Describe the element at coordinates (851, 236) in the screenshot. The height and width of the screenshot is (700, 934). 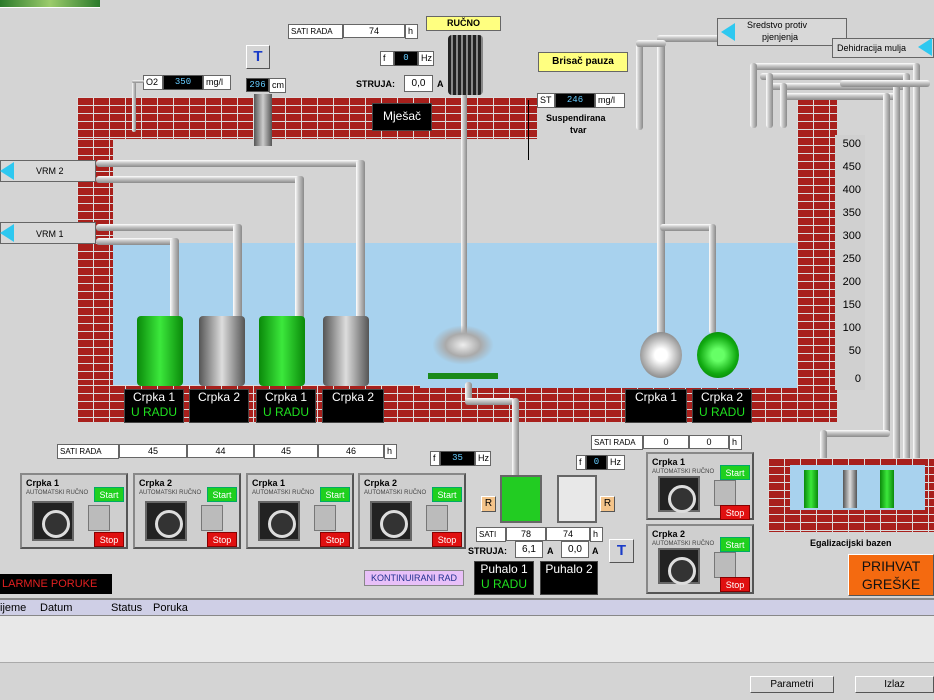
I see `scale-label: 300` at that location.